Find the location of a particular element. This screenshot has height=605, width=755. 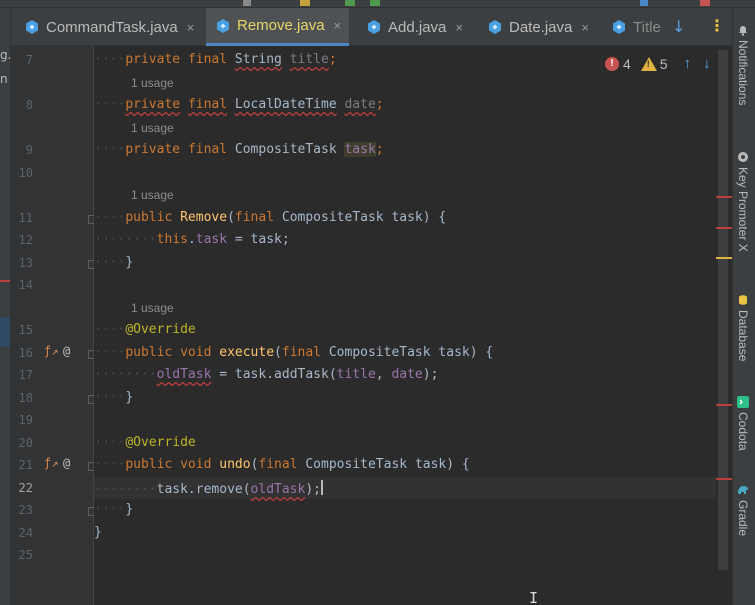

type-name: CompositeTask is located at coordinates (332, 217).